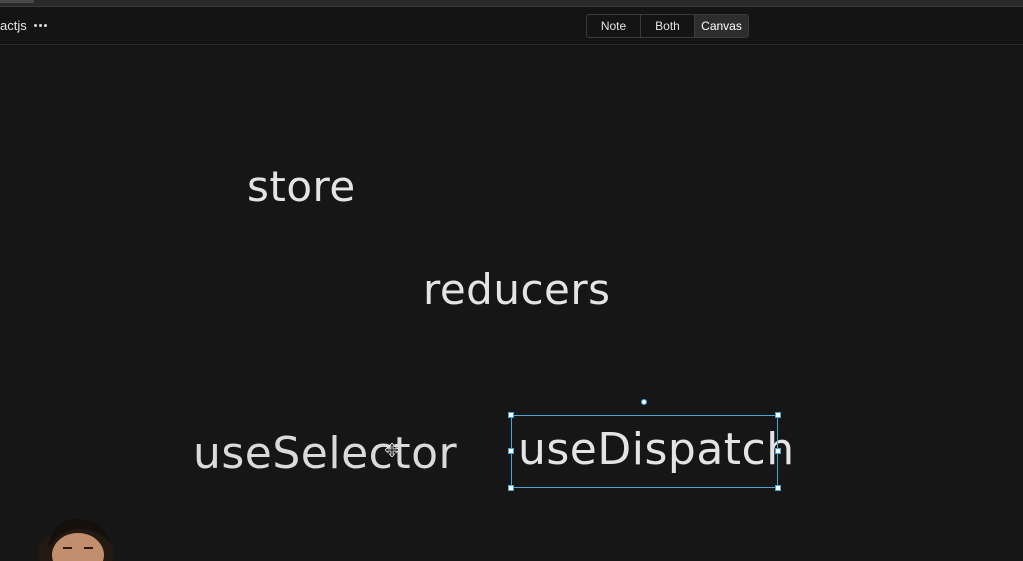 The height and width of the screenshot is (561, 1023). I want to click on rotate-handle, so click(644, 402).